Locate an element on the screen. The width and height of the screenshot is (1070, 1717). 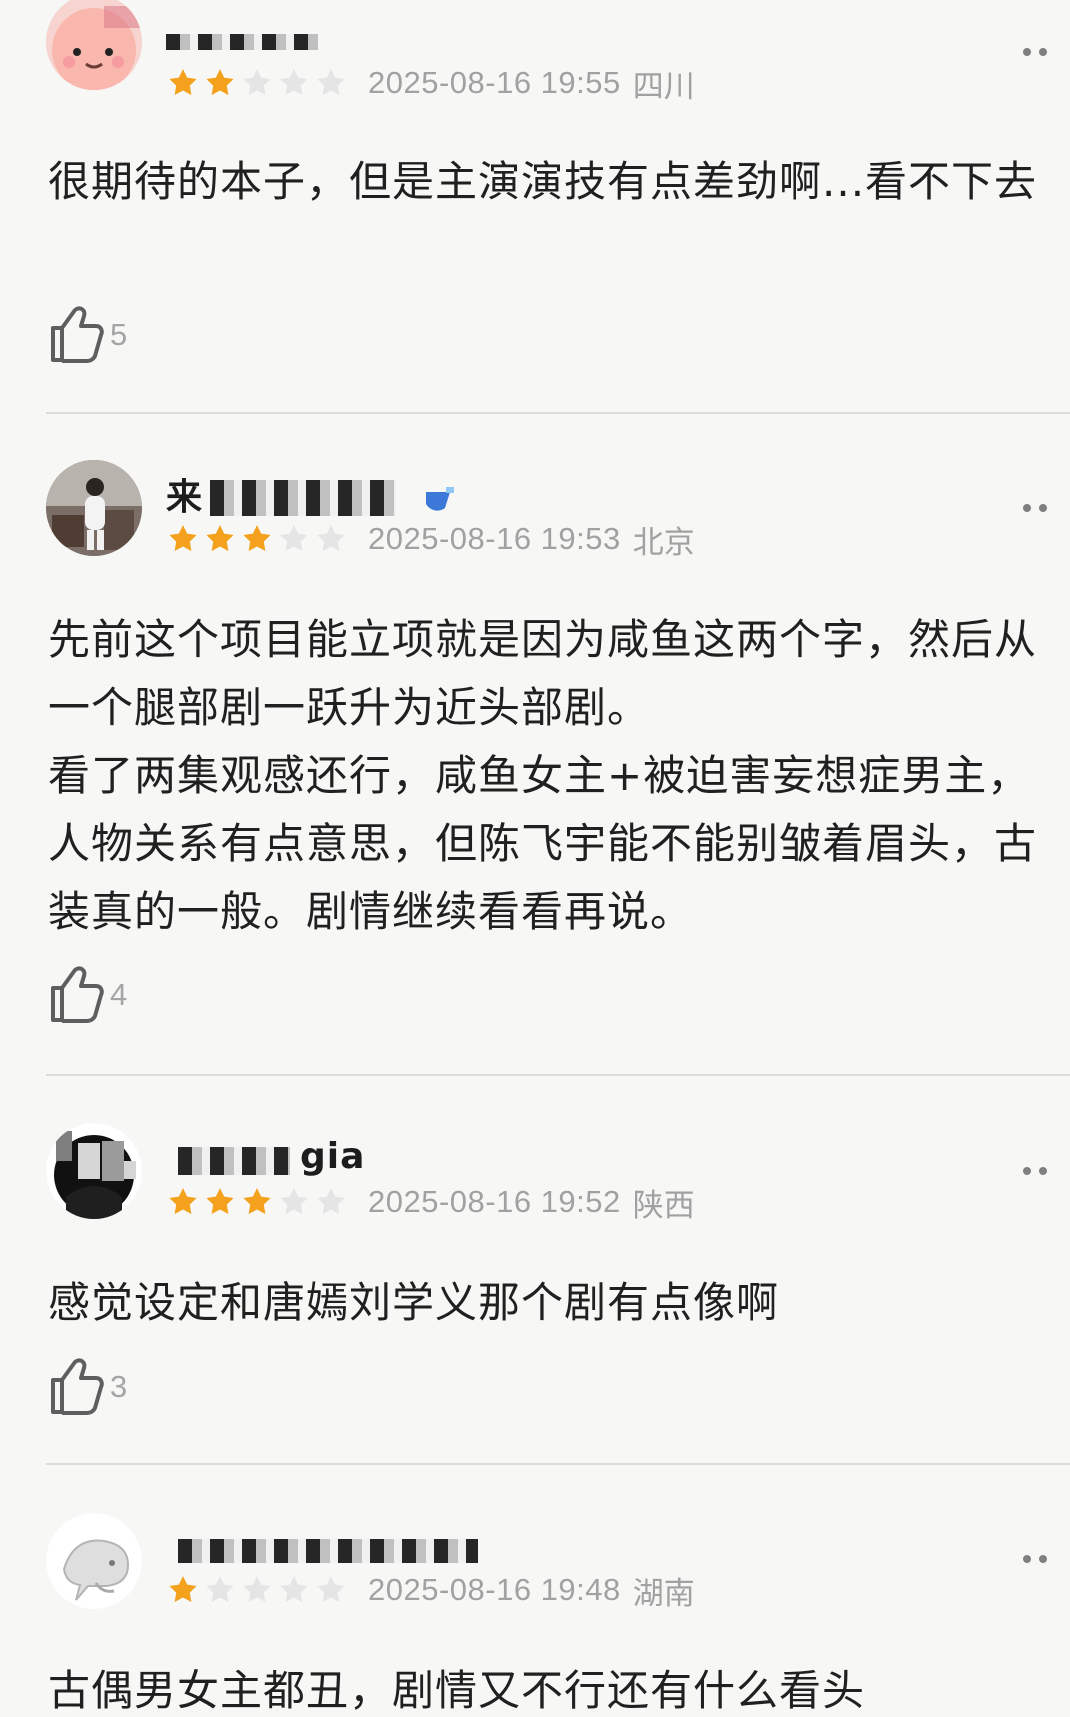
meta-row: 2025-08-16 19:53 北京 is located at coordinates (430, 540).